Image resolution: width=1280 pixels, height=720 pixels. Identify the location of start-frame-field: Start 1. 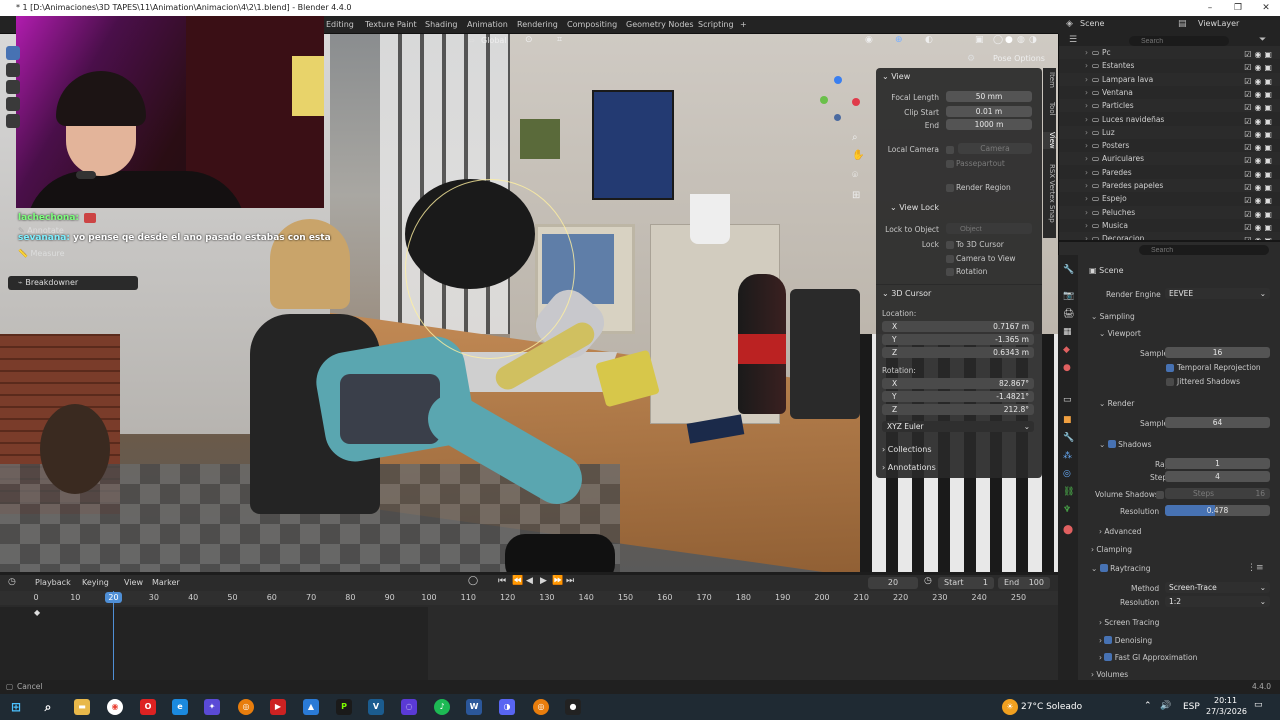
(966, 583).